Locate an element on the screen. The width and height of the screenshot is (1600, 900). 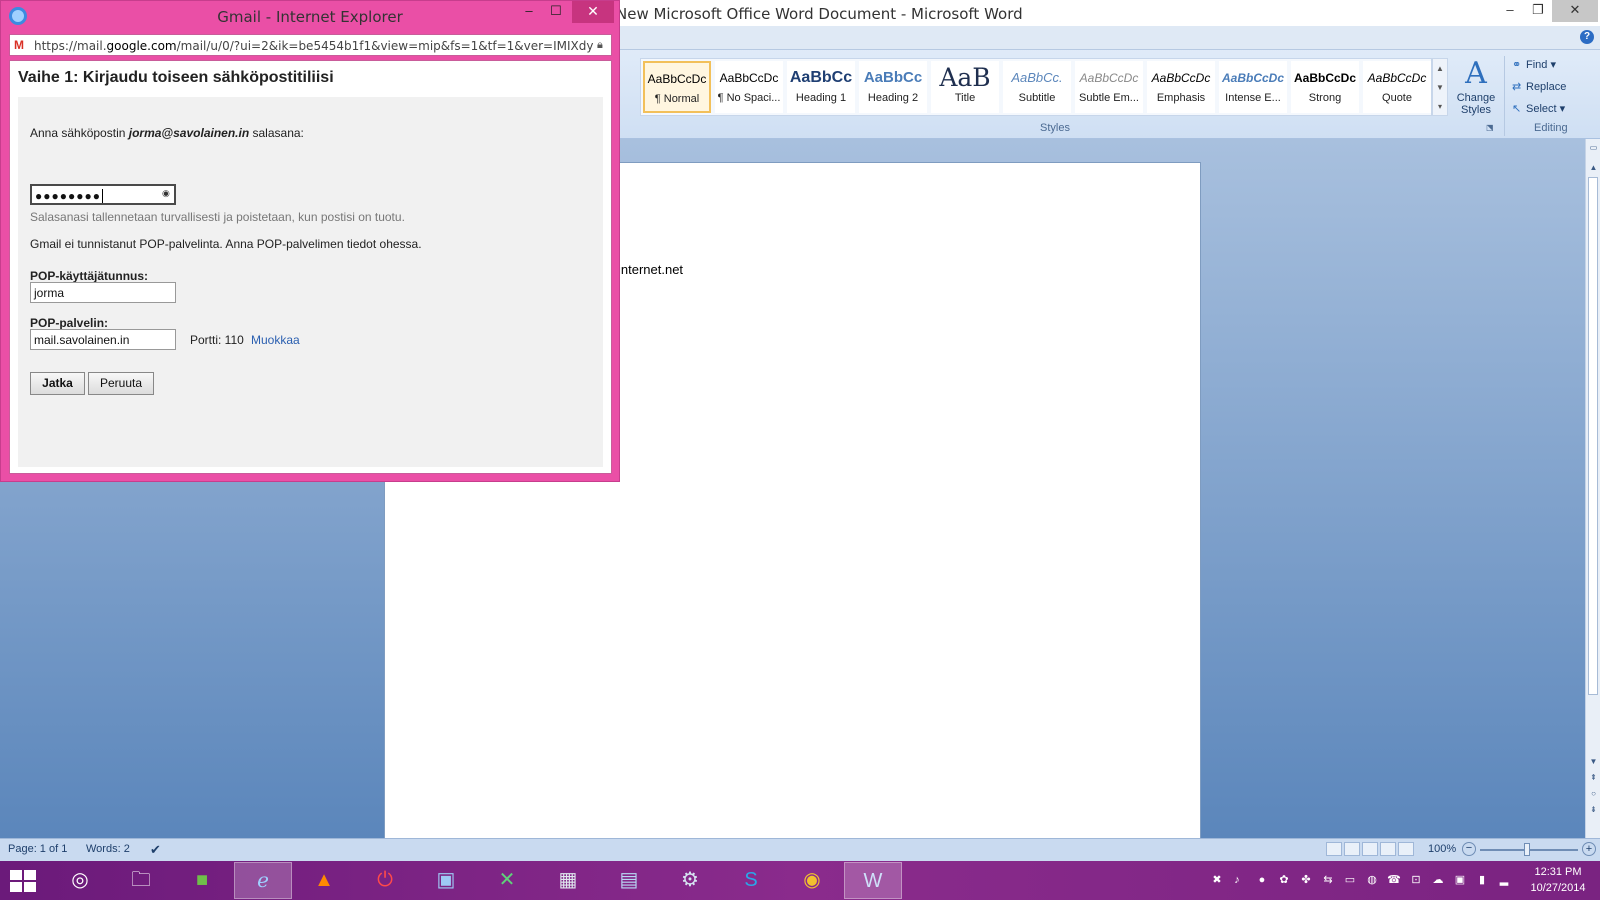
help-icon: ? is located at coordinates (1587, 37).